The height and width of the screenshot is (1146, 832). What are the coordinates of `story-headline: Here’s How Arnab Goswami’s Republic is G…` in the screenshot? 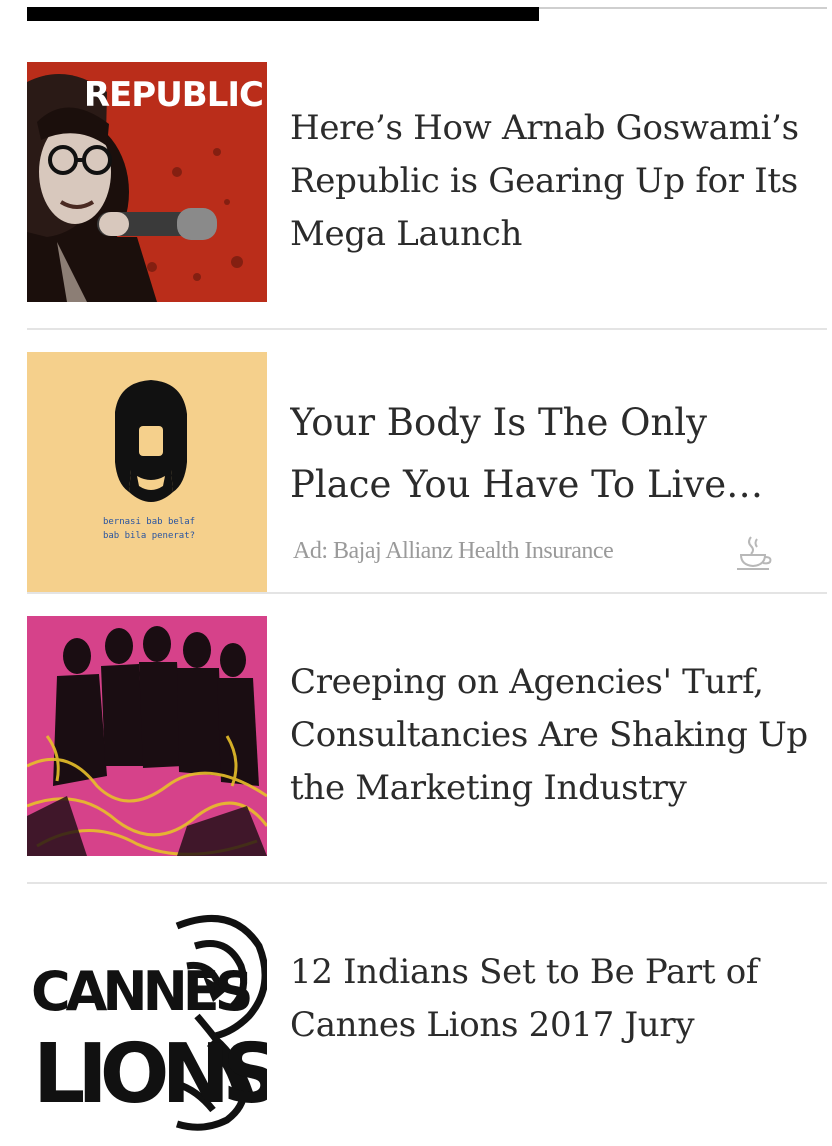 It's located at (556, 181).